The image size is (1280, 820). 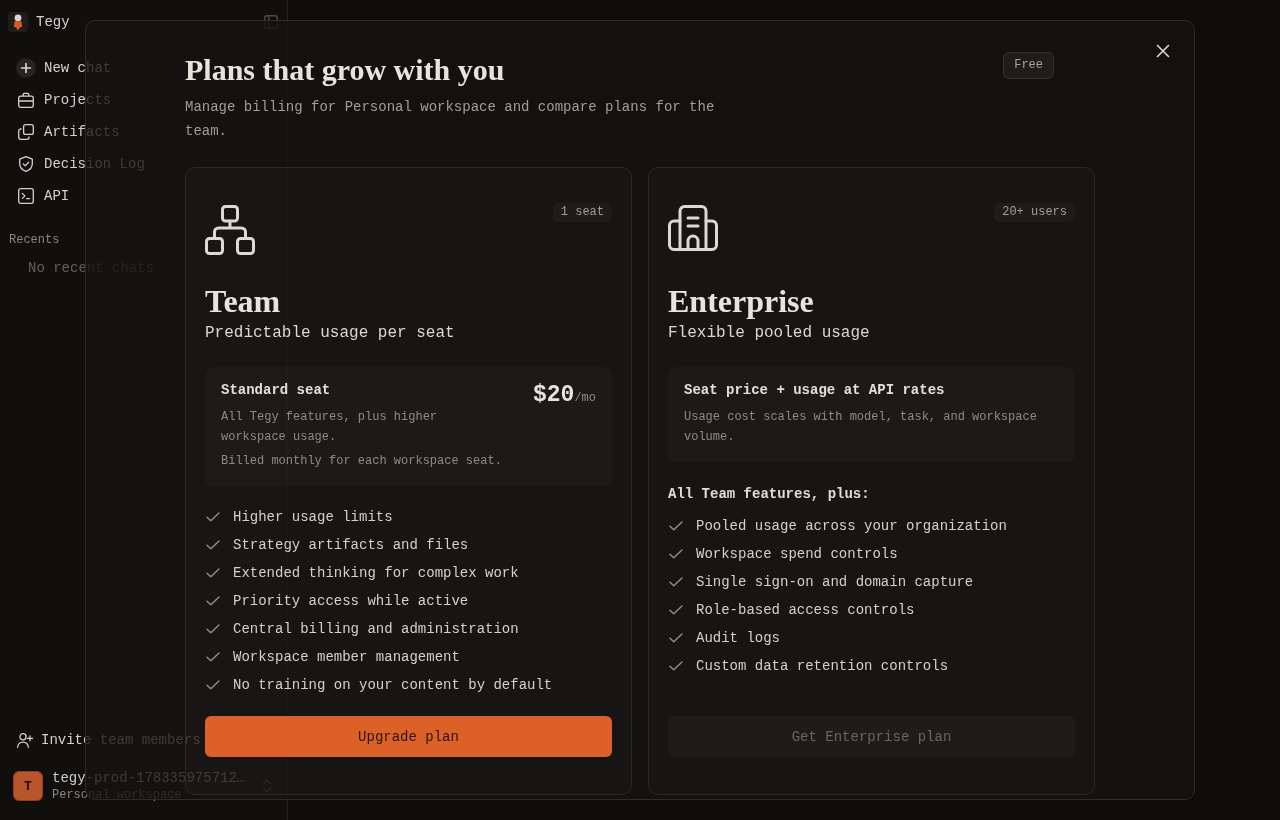 What do you see at coordinates (564, 395) in the screenshot?
I see `price-text: $20/mo` at bounding box center [564, 395].